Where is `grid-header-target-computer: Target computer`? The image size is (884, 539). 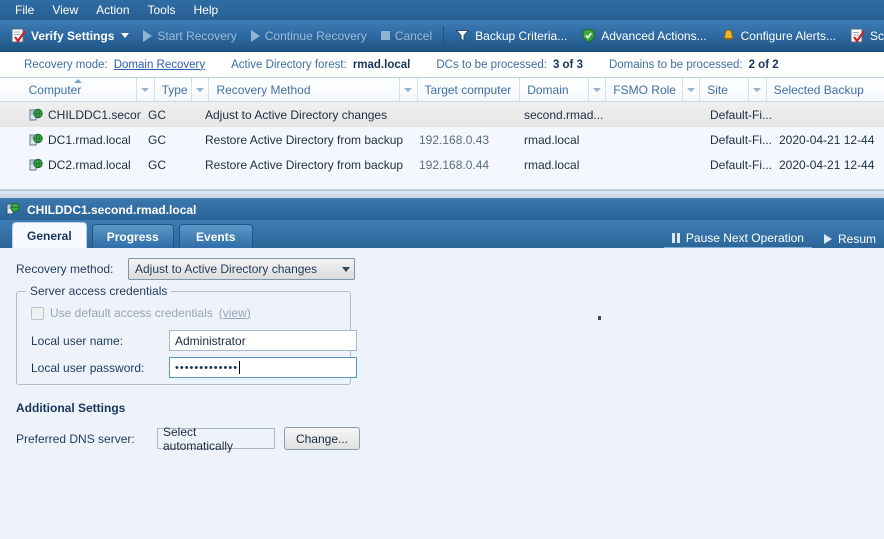
grid-header-target-computer: Target computer is located at coordinates (469, 89).